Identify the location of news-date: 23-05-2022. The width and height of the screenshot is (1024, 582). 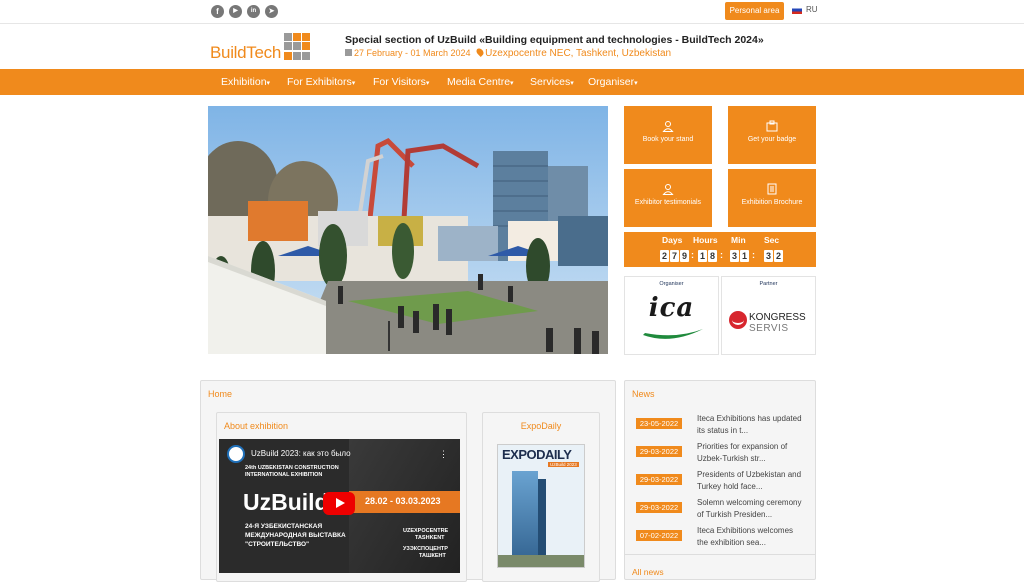
(659, 423).